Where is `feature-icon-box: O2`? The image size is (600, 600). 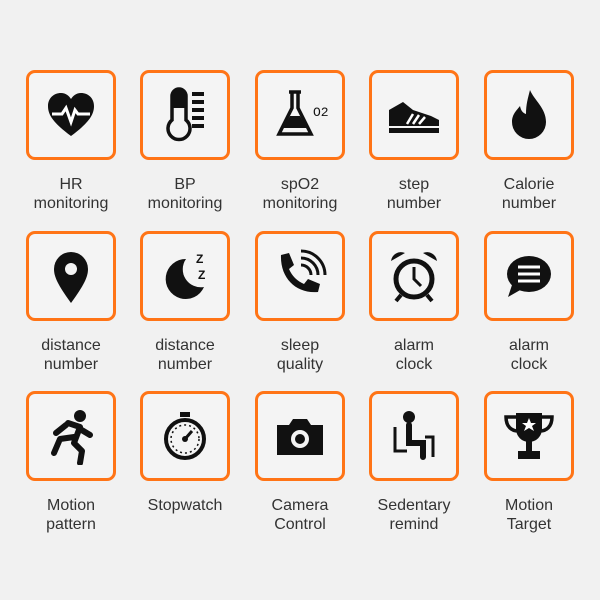
feature-icon-box: O2 is located at coordinates (300, 115).